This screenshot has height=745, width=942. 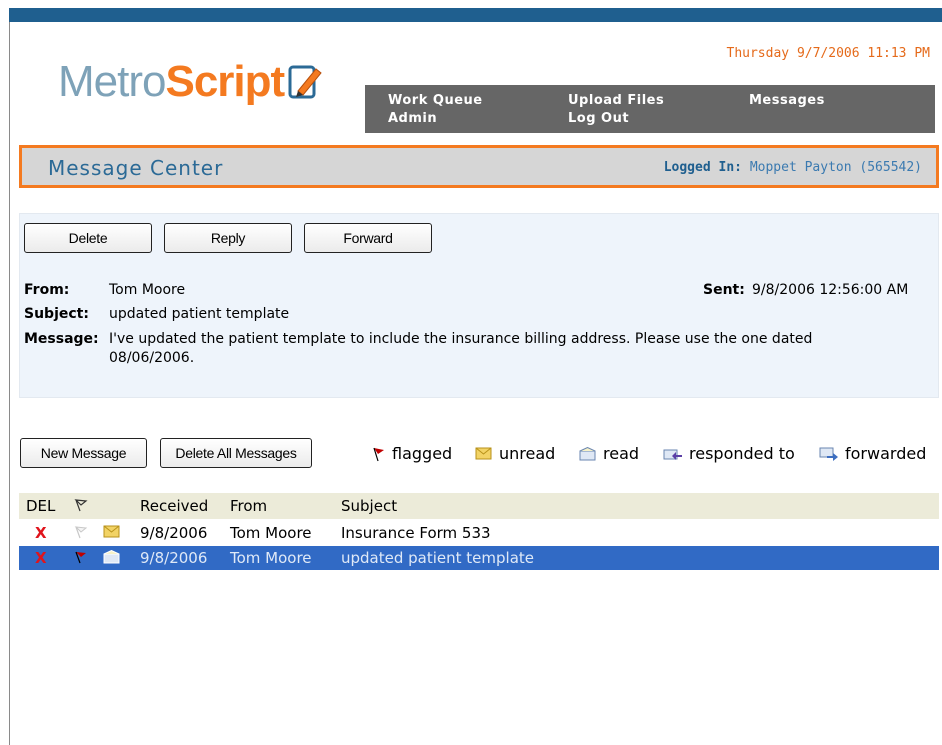 What do you see at coordinates (412, 118) in the screenshot?
I see `nav-admin: Admin` at bounding box center [412, 118].